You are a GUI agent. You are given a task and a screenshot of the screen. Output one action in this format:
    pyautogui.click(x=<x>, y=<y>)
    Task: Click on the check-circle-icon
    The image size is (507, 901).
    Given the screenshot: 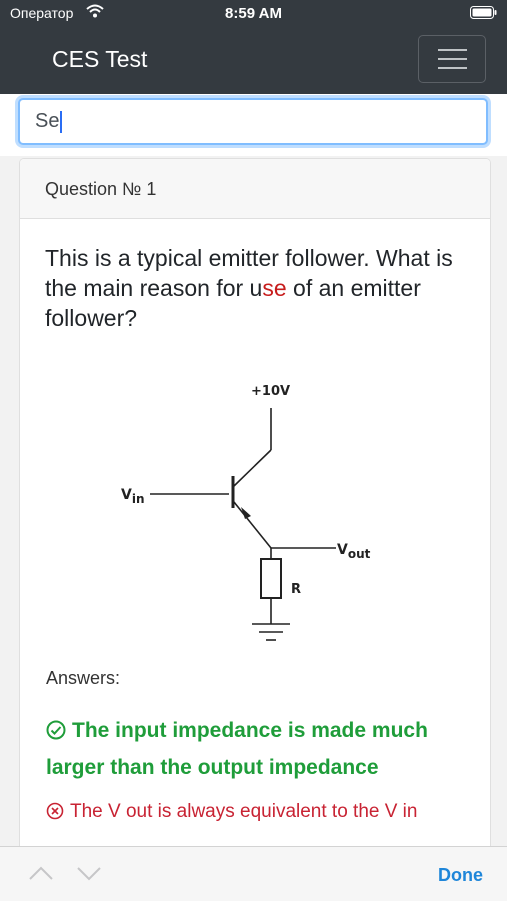 What is the action you would take?
    pyautogui.click(x=56, y=734)
    